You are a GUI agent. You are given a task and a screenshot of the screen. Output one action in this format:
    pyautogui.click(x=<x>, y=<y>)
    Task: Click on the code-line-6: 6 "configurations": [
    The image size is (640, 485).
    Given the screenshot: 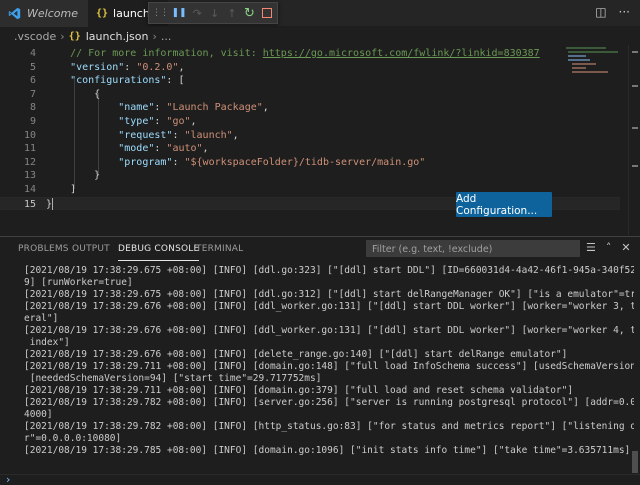 What is the action you would take?
    pyautogui.click(x=107, y=81)
    